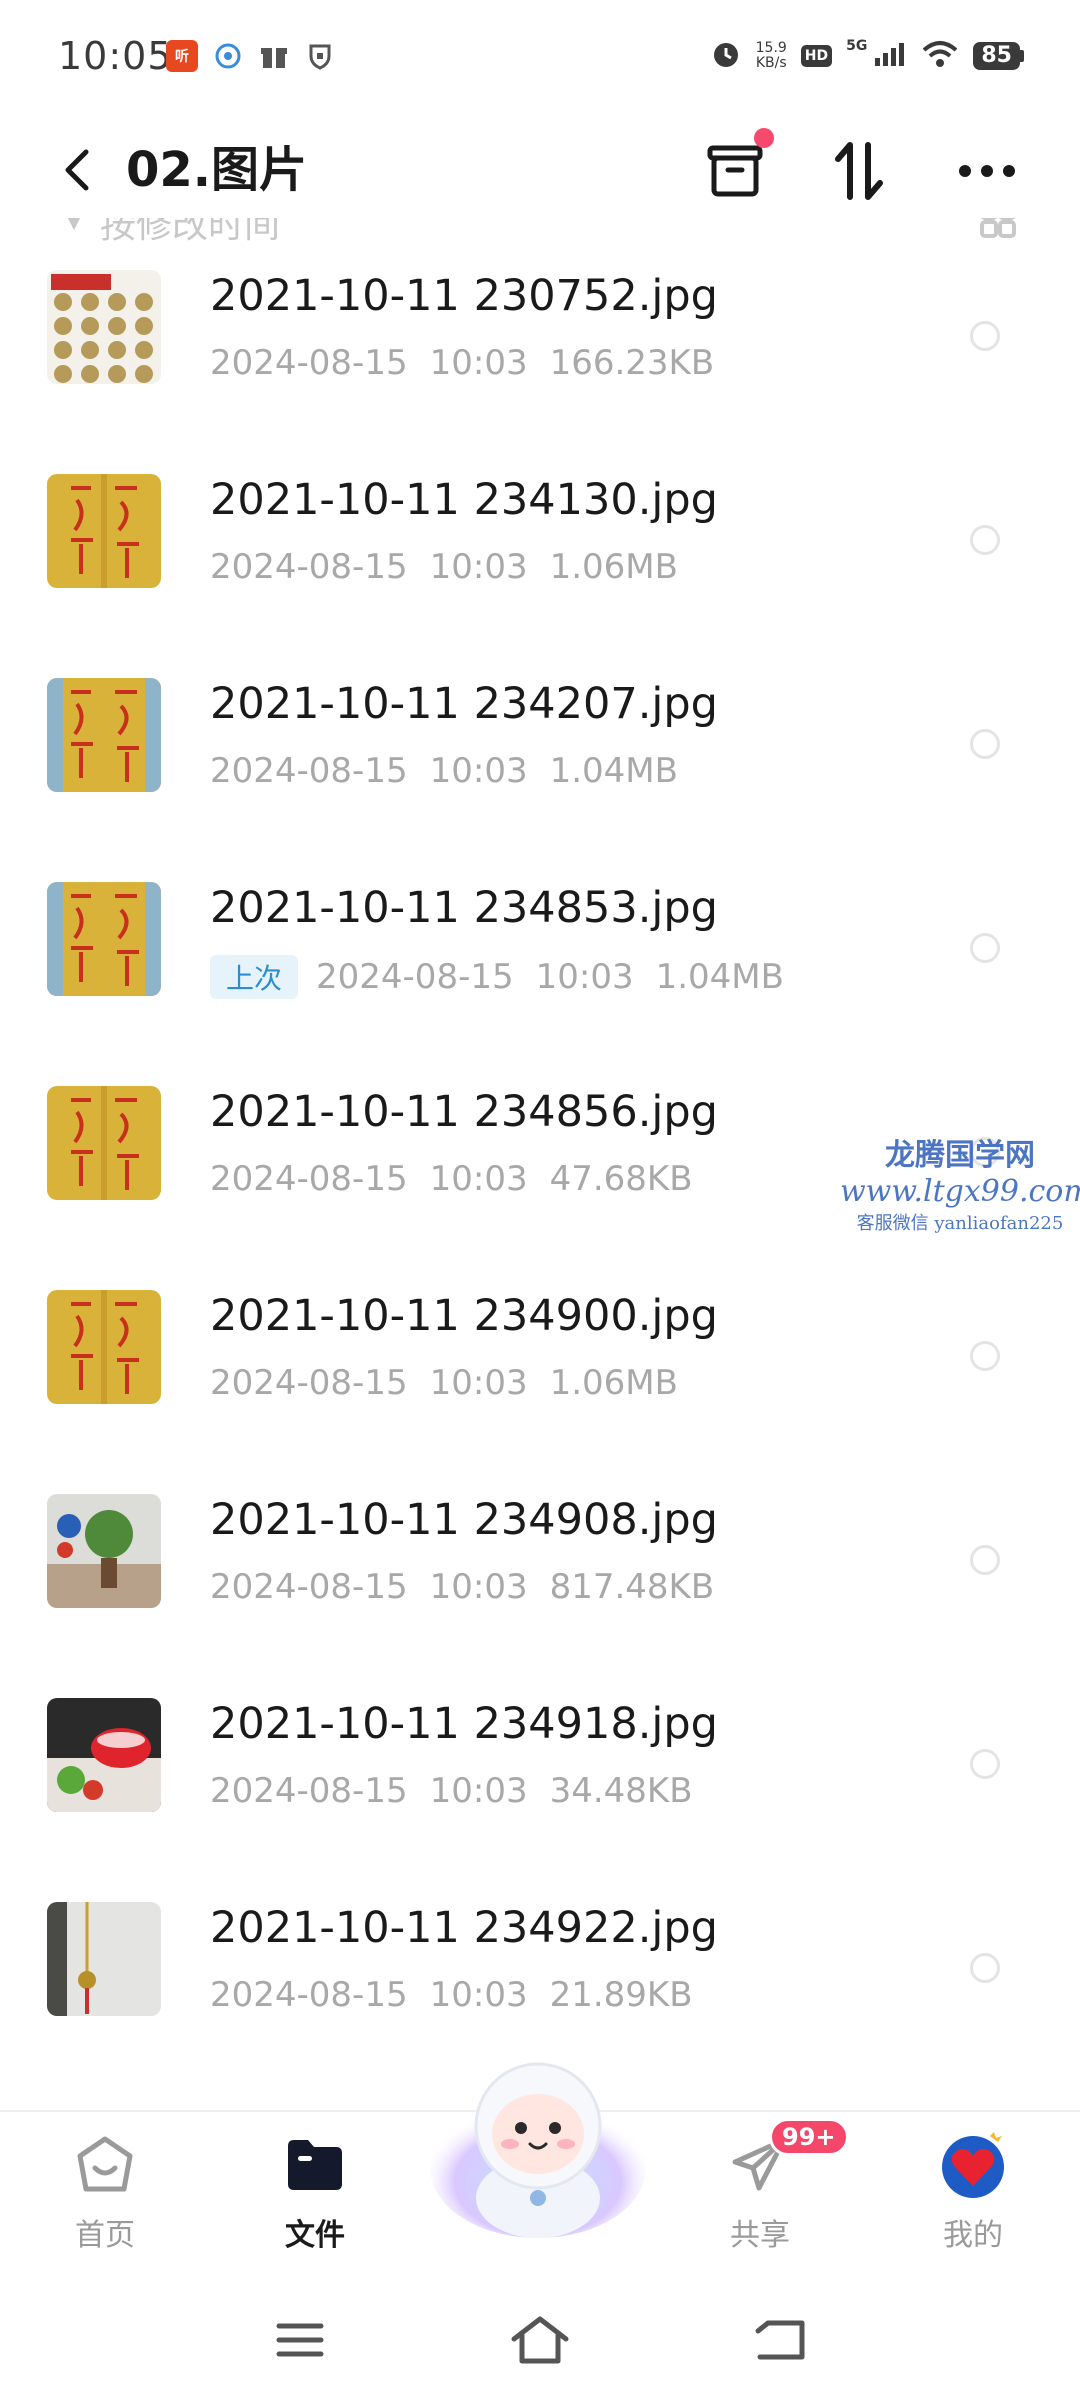 Image resolution: width=1080 pixels, height=2400 pixels. Describe the element at coordinates (315, 2235) in the screenshot. I see `nav-files-label: 文件` at that location.